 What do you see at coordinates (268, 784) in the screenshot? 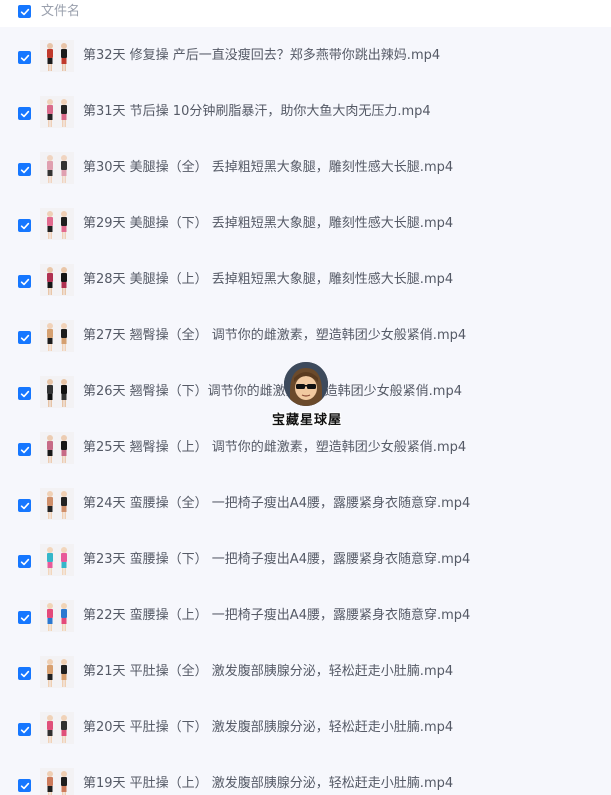
I see `file-name: 第19天 平肚操（上） 激发腹部胰腺分泌，轻松赶走小肚腩.mp4` at bounding box center [268, 784].